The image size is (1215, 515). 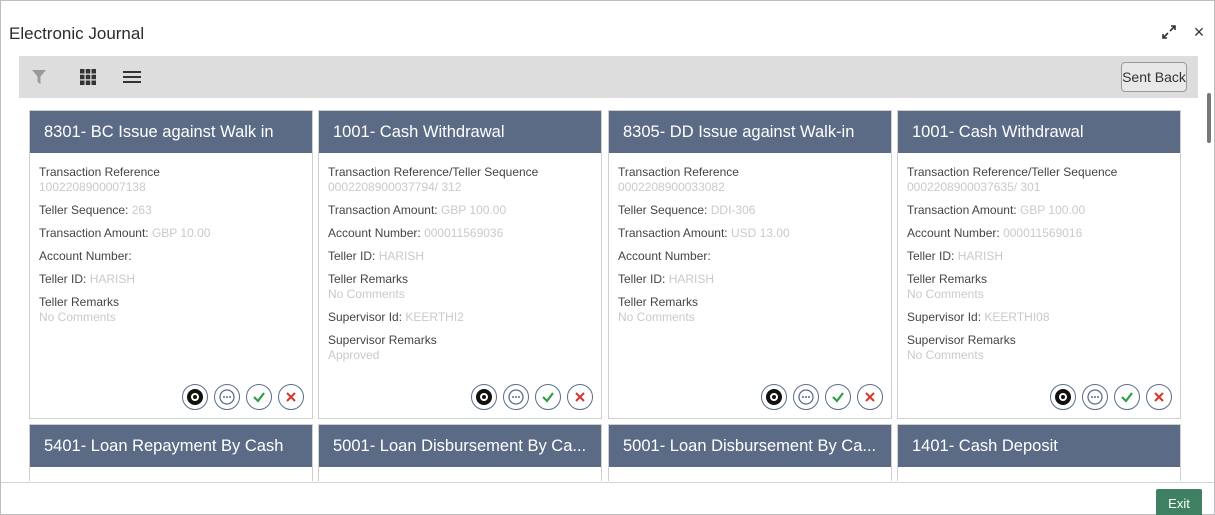 What do you see at coordinates (354, 355) in the screenshot?
I see `field-value: Approved` at bounding box center [354, 355].